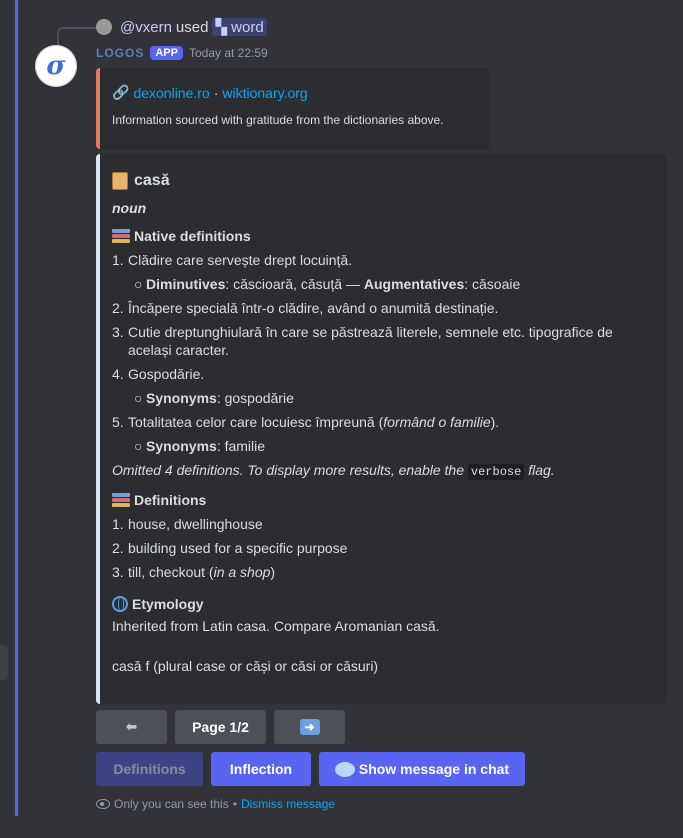 The height and width of the screenshot is (838, 683). What do you see at coordinates (264, 93) in the screenshot?
I see `source-link-wiktionary: wiktionary.org` at bounding box center [264, 93].